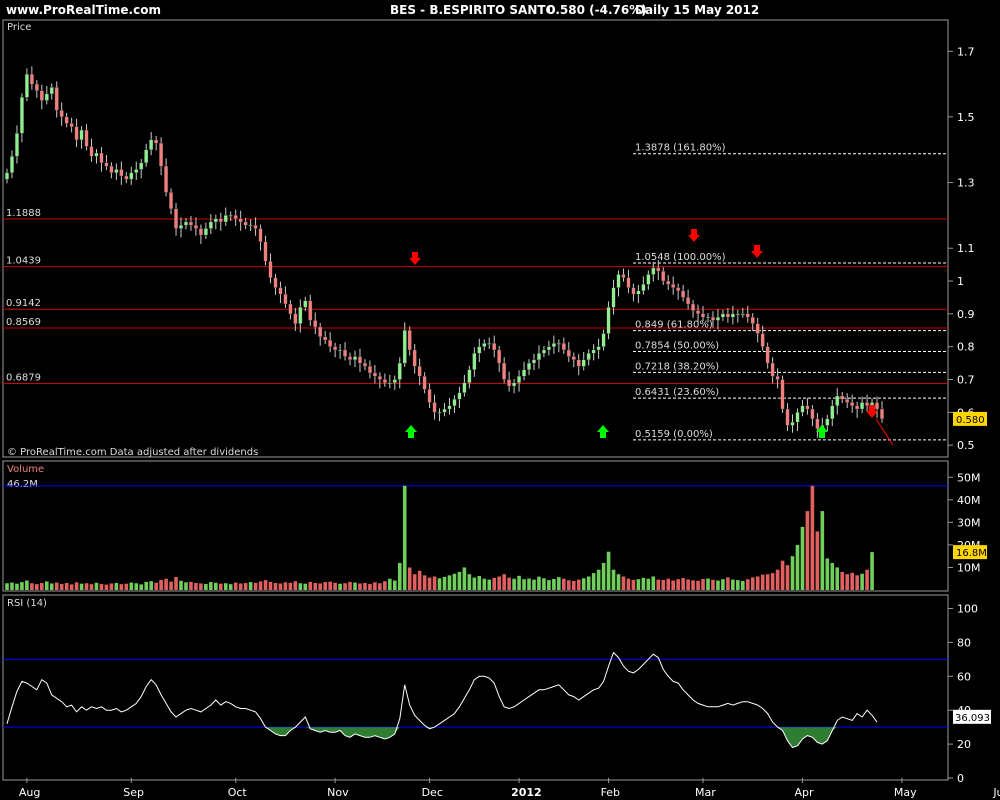  I want to click on price-tick-label: 0.9, so click(966, 314).